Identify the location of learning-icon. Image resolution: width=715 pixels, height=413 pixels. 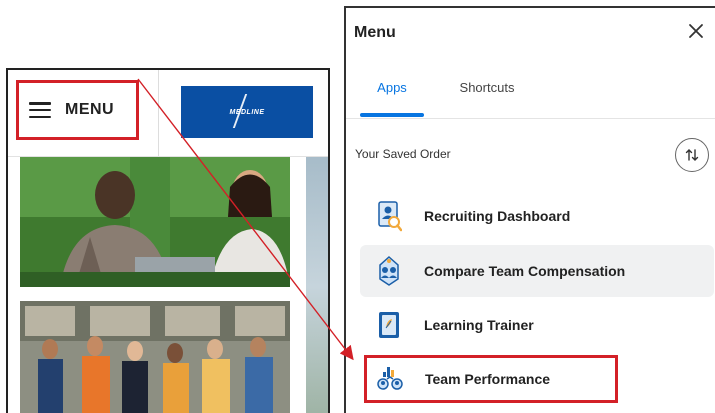
(389, 325).